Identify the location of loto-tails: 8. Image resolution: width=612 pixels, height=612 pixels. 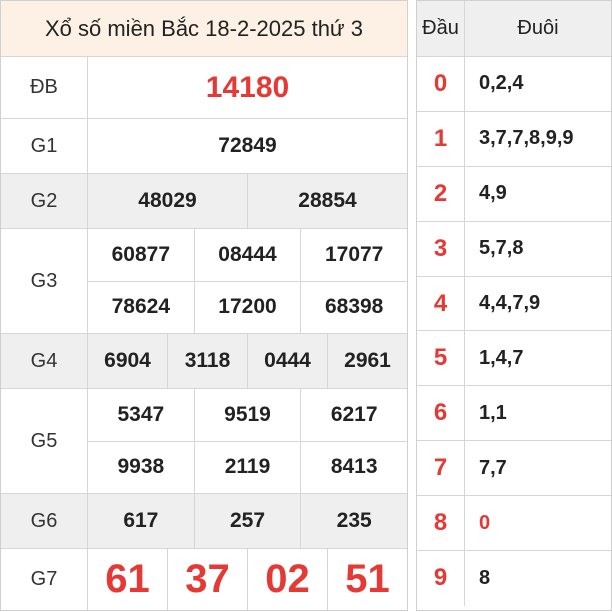
(485, 577).